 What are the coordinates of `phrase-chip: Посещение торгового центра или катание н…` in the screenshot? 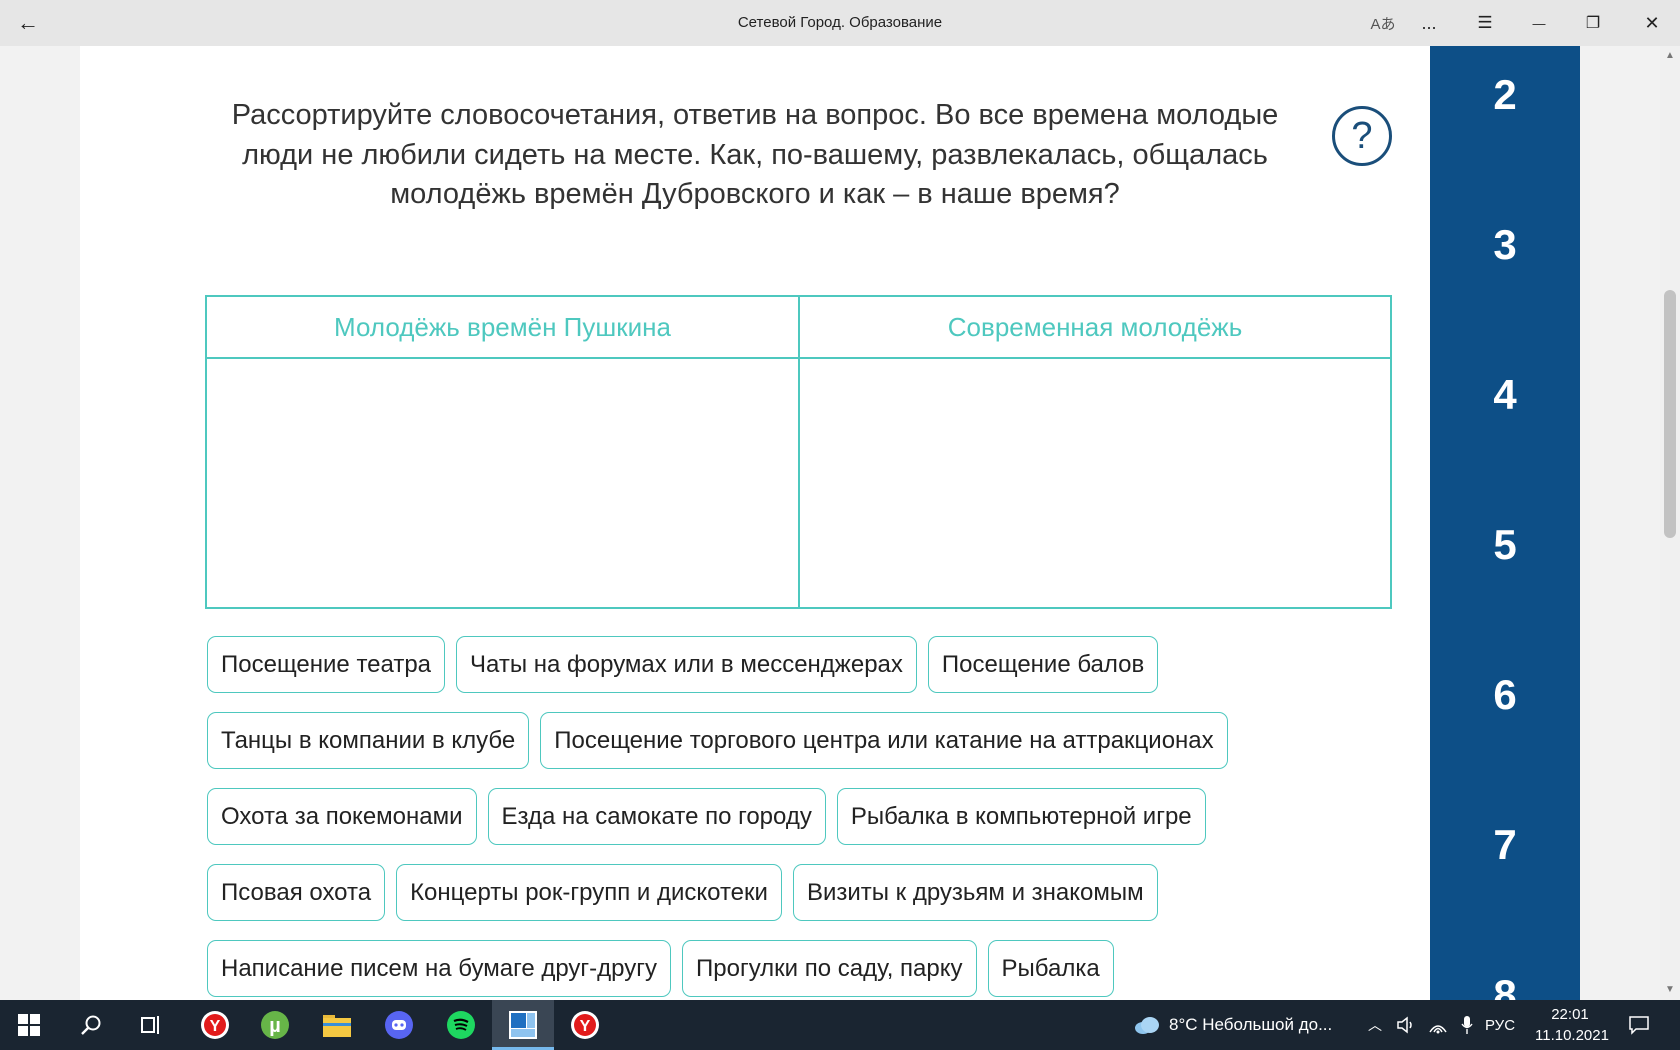 It's located at (884, 740).